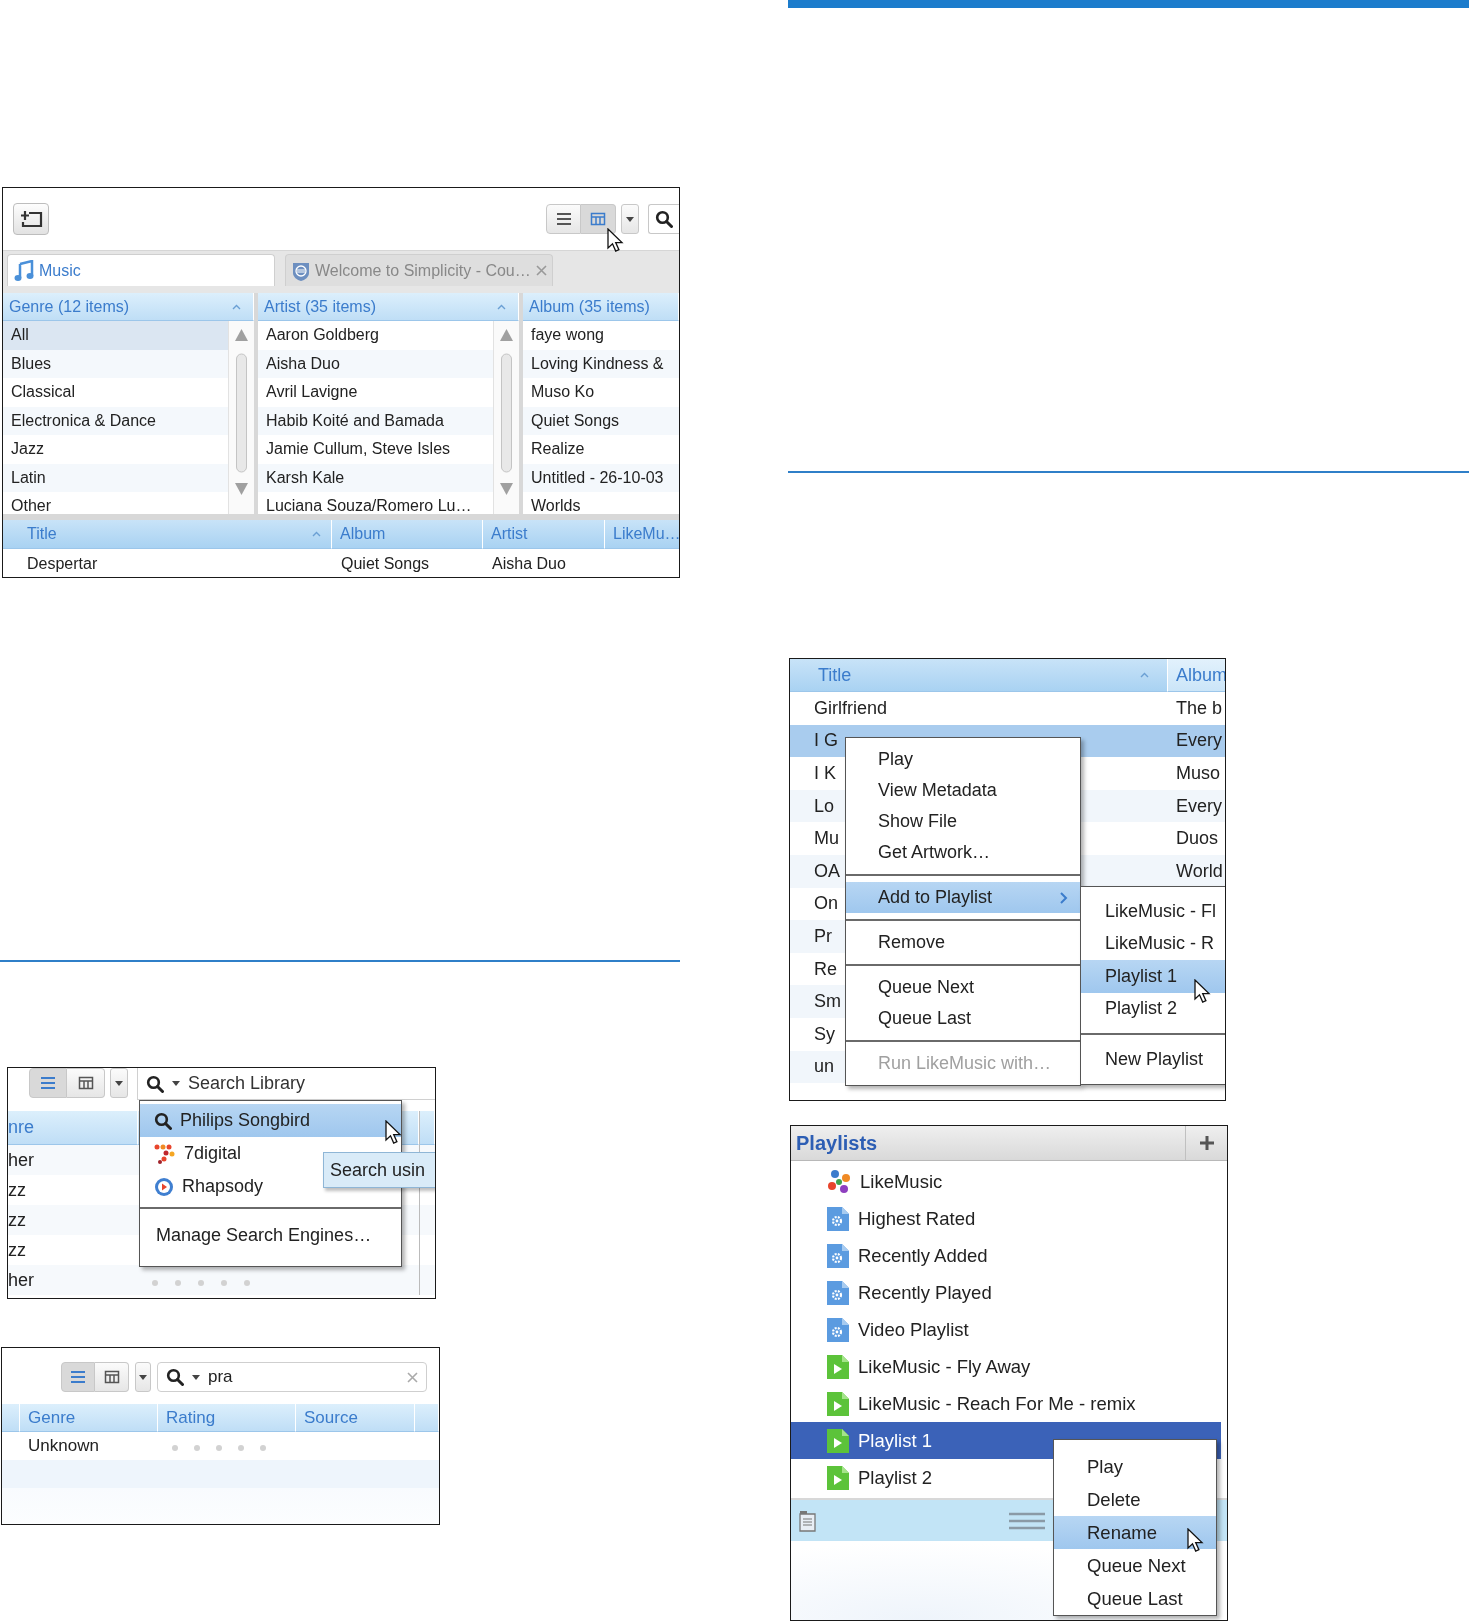 This screenshot has height=1623, width=1469. Describe the element at coordinates (825, 773) in the screenshot. I see `table-cell: I K` at that location.